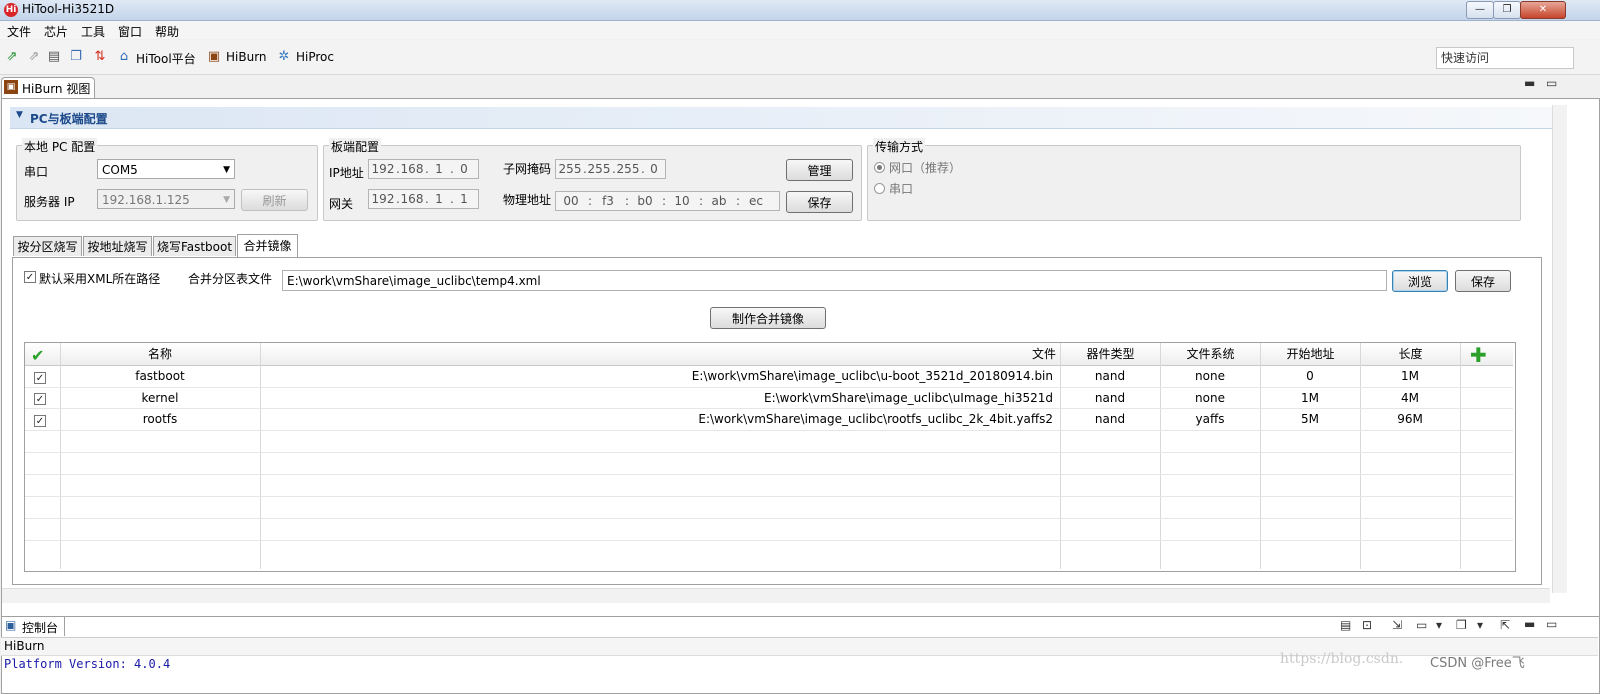  Describe the element at coordinates (1507, 10) in the screenshot. I see `maximize-button: ❐` at that location.